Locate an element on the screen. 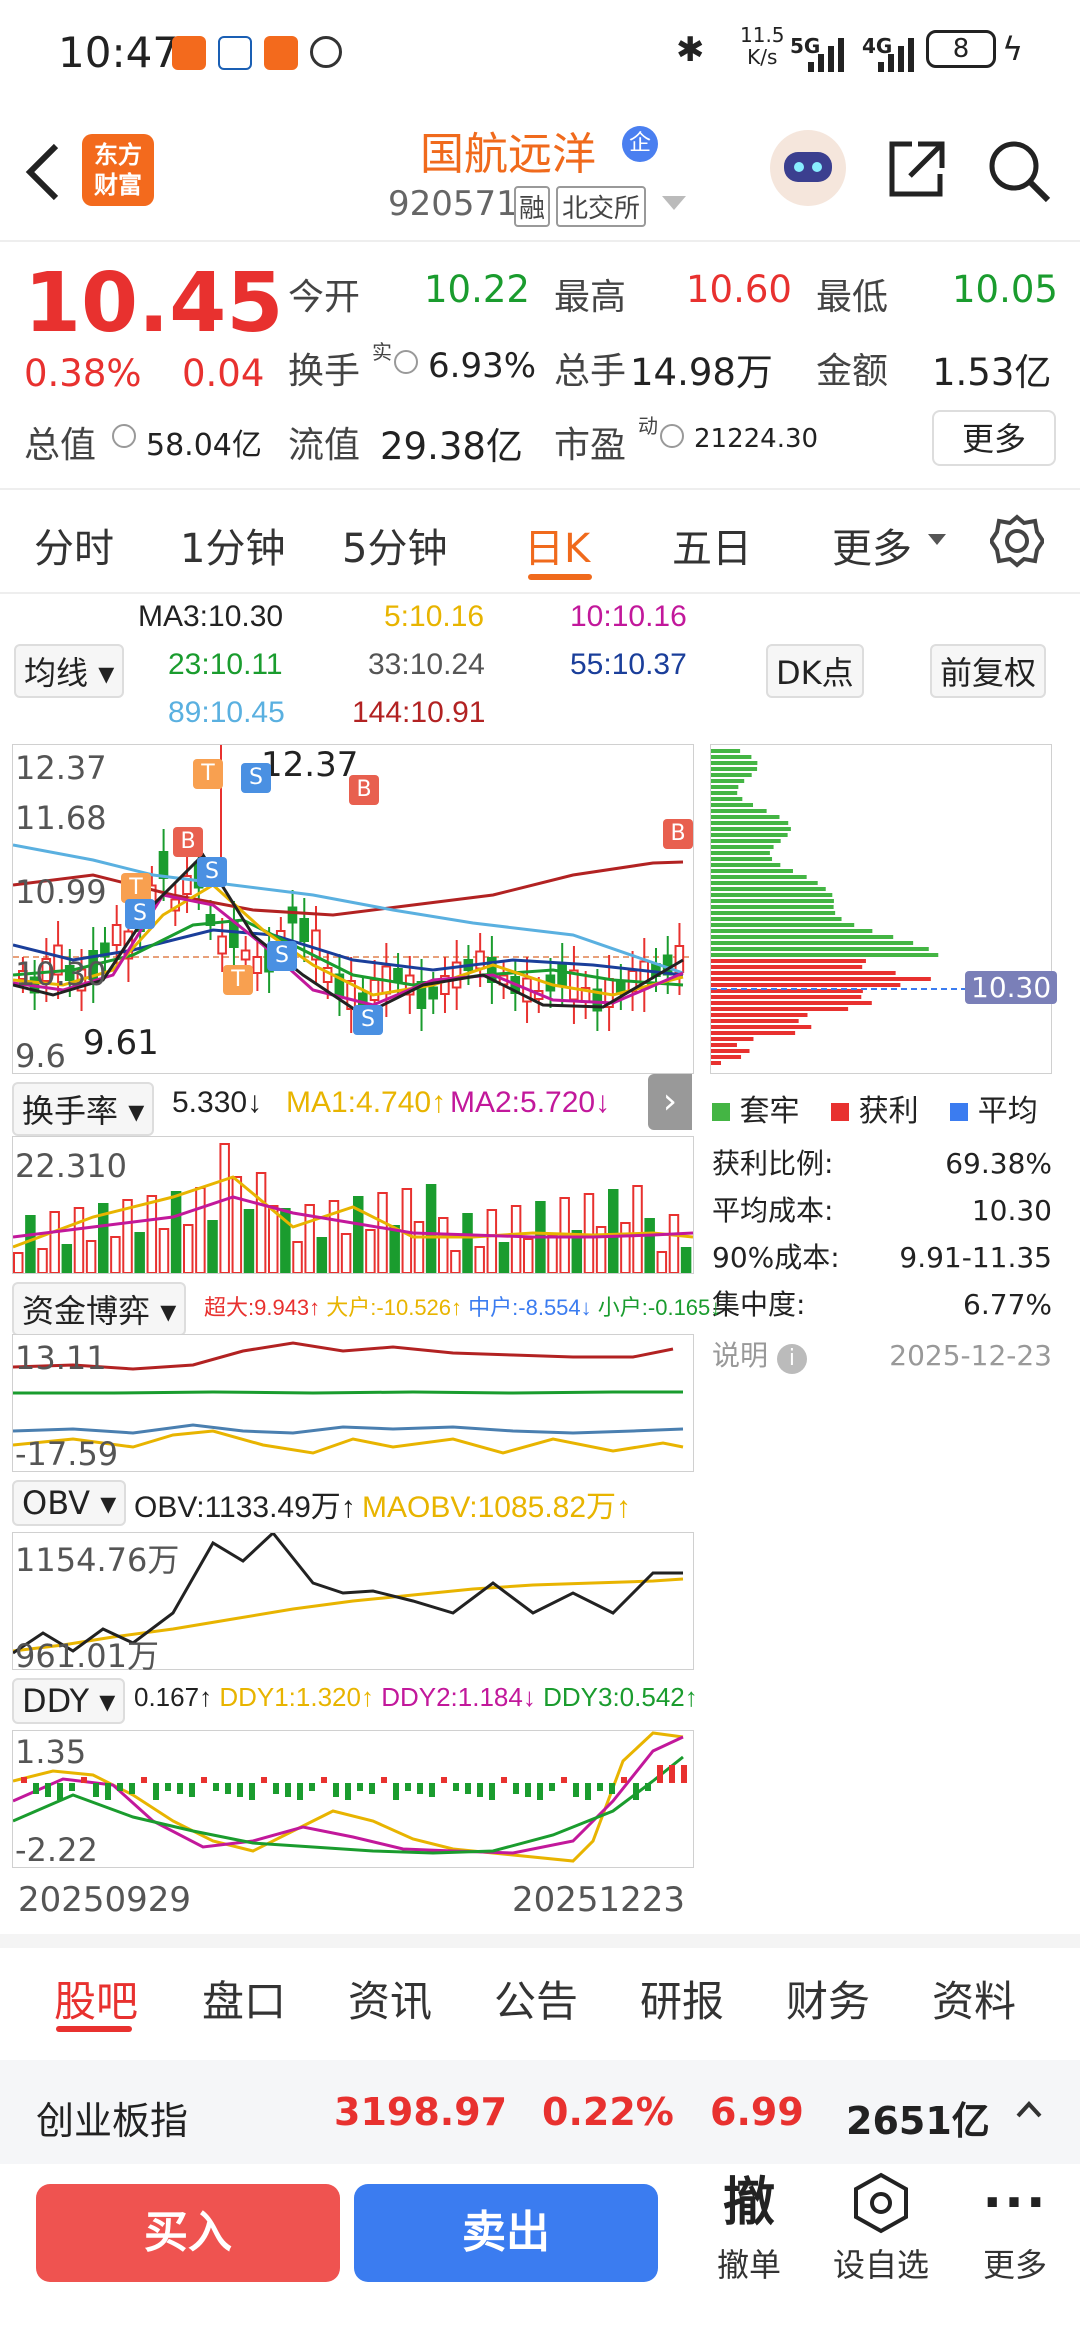 This screenshot has height=2340, width=1080. t-signal-badge: T is located at coordinates (208, 774).